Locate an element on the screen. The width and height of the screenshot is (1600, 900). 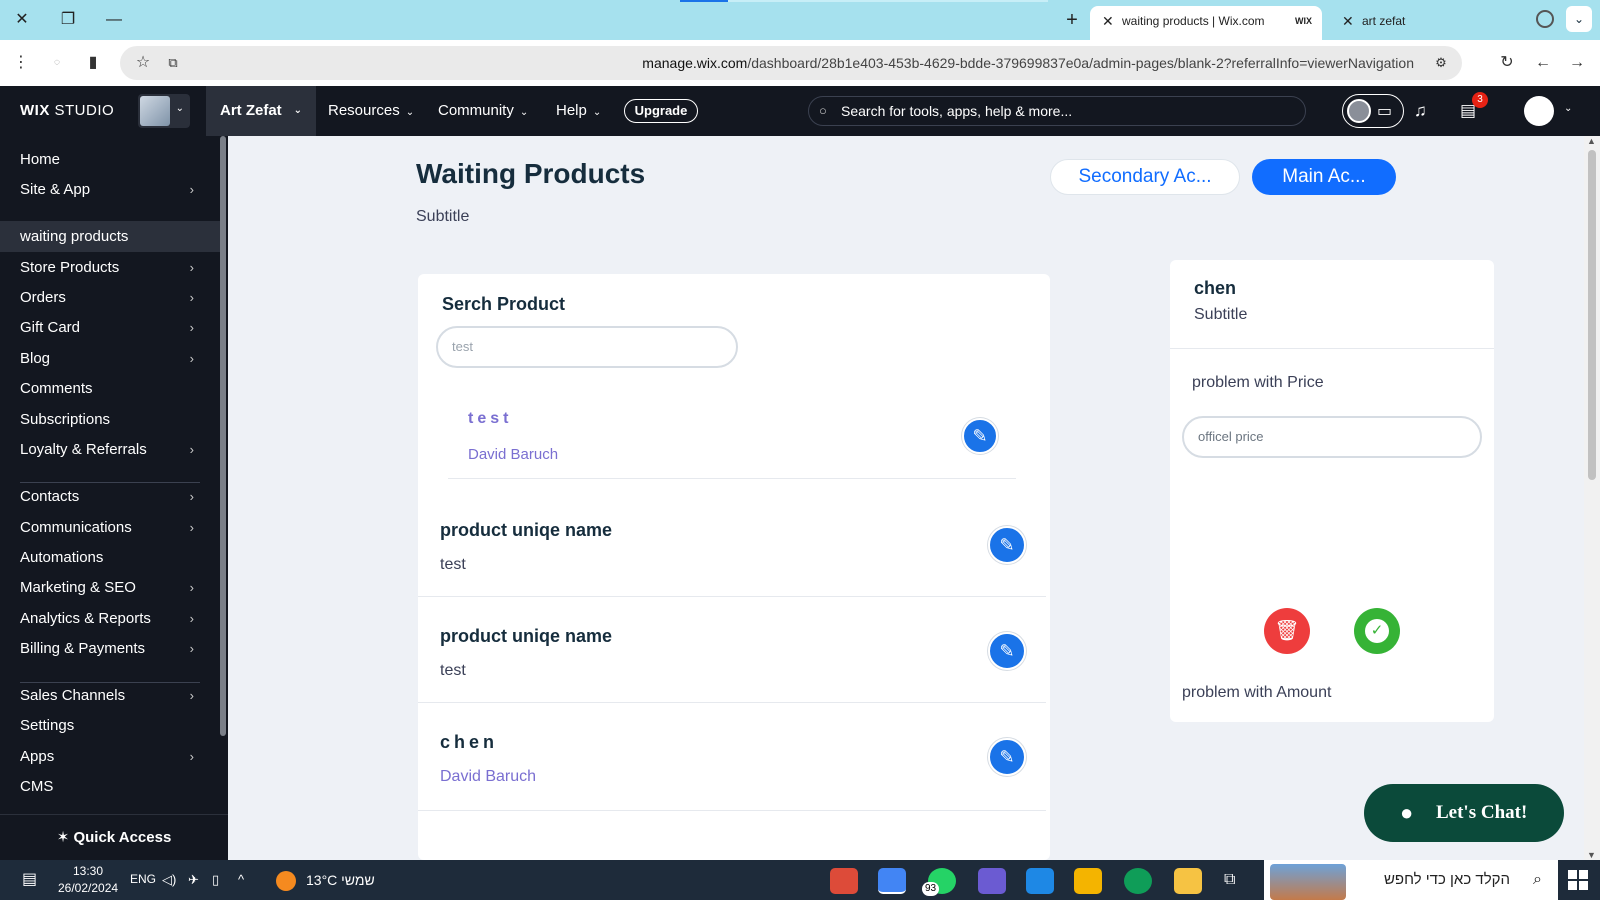
browser-tab-inactive: ✕ art zefat is located at coordinates (1430, 23).